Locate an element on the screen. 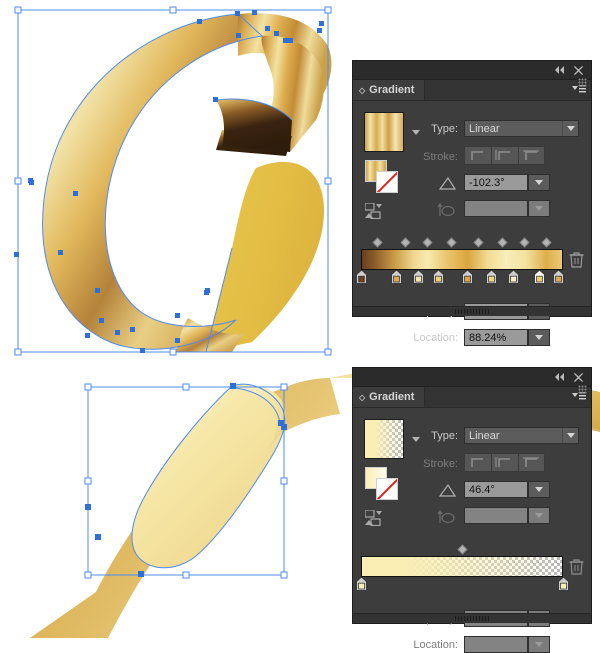  angle-input: 46.4° is located at coordinates (496, 489).